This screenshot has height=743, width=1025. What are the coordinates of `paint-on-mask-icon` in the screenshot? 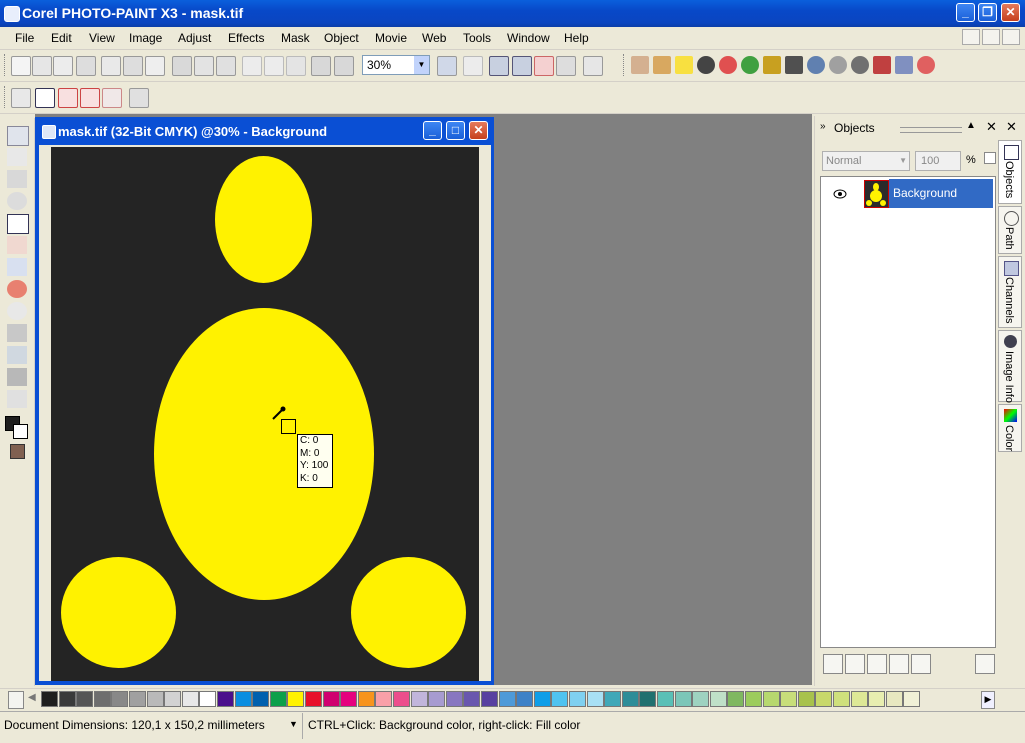 It's located at (473, 66).